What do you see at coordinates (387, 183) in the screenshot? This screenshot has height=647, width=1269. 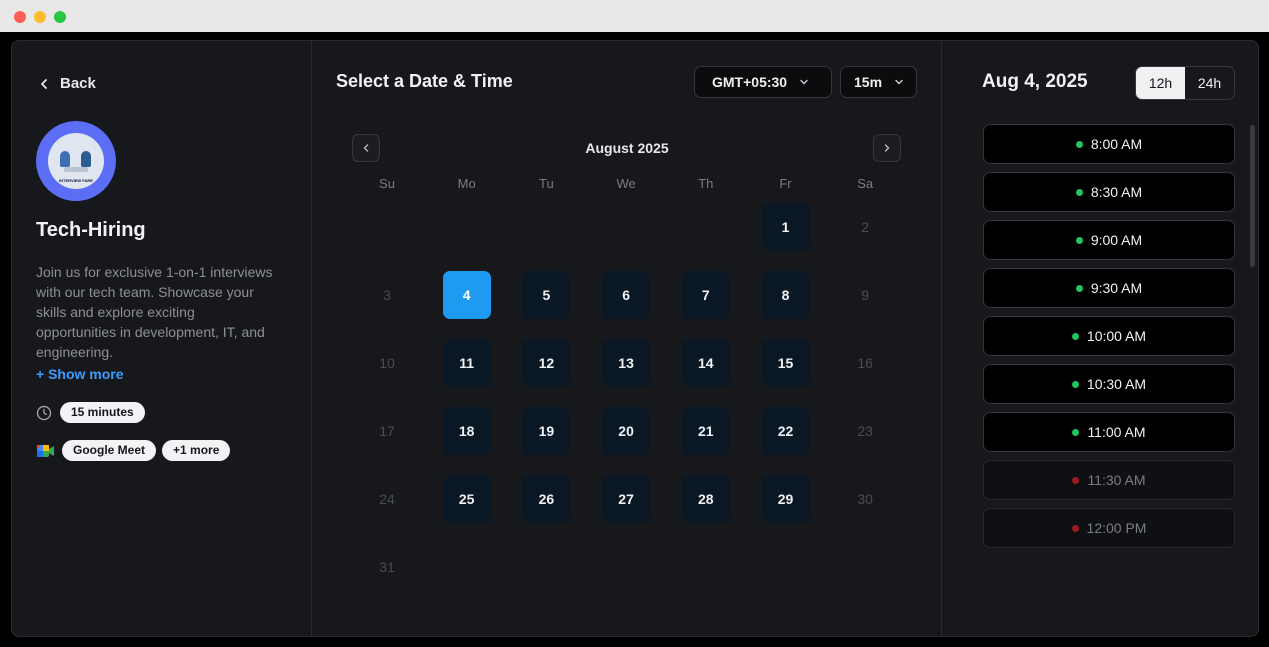 I see `weekday-label: Su` at bounding box center [387, 183].